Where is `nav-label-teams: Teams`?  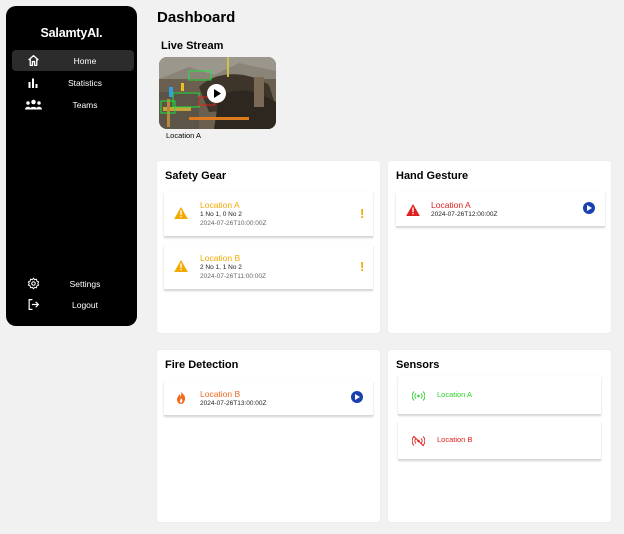 nav-label-teams: Teams is located at coordinates (85, 104).